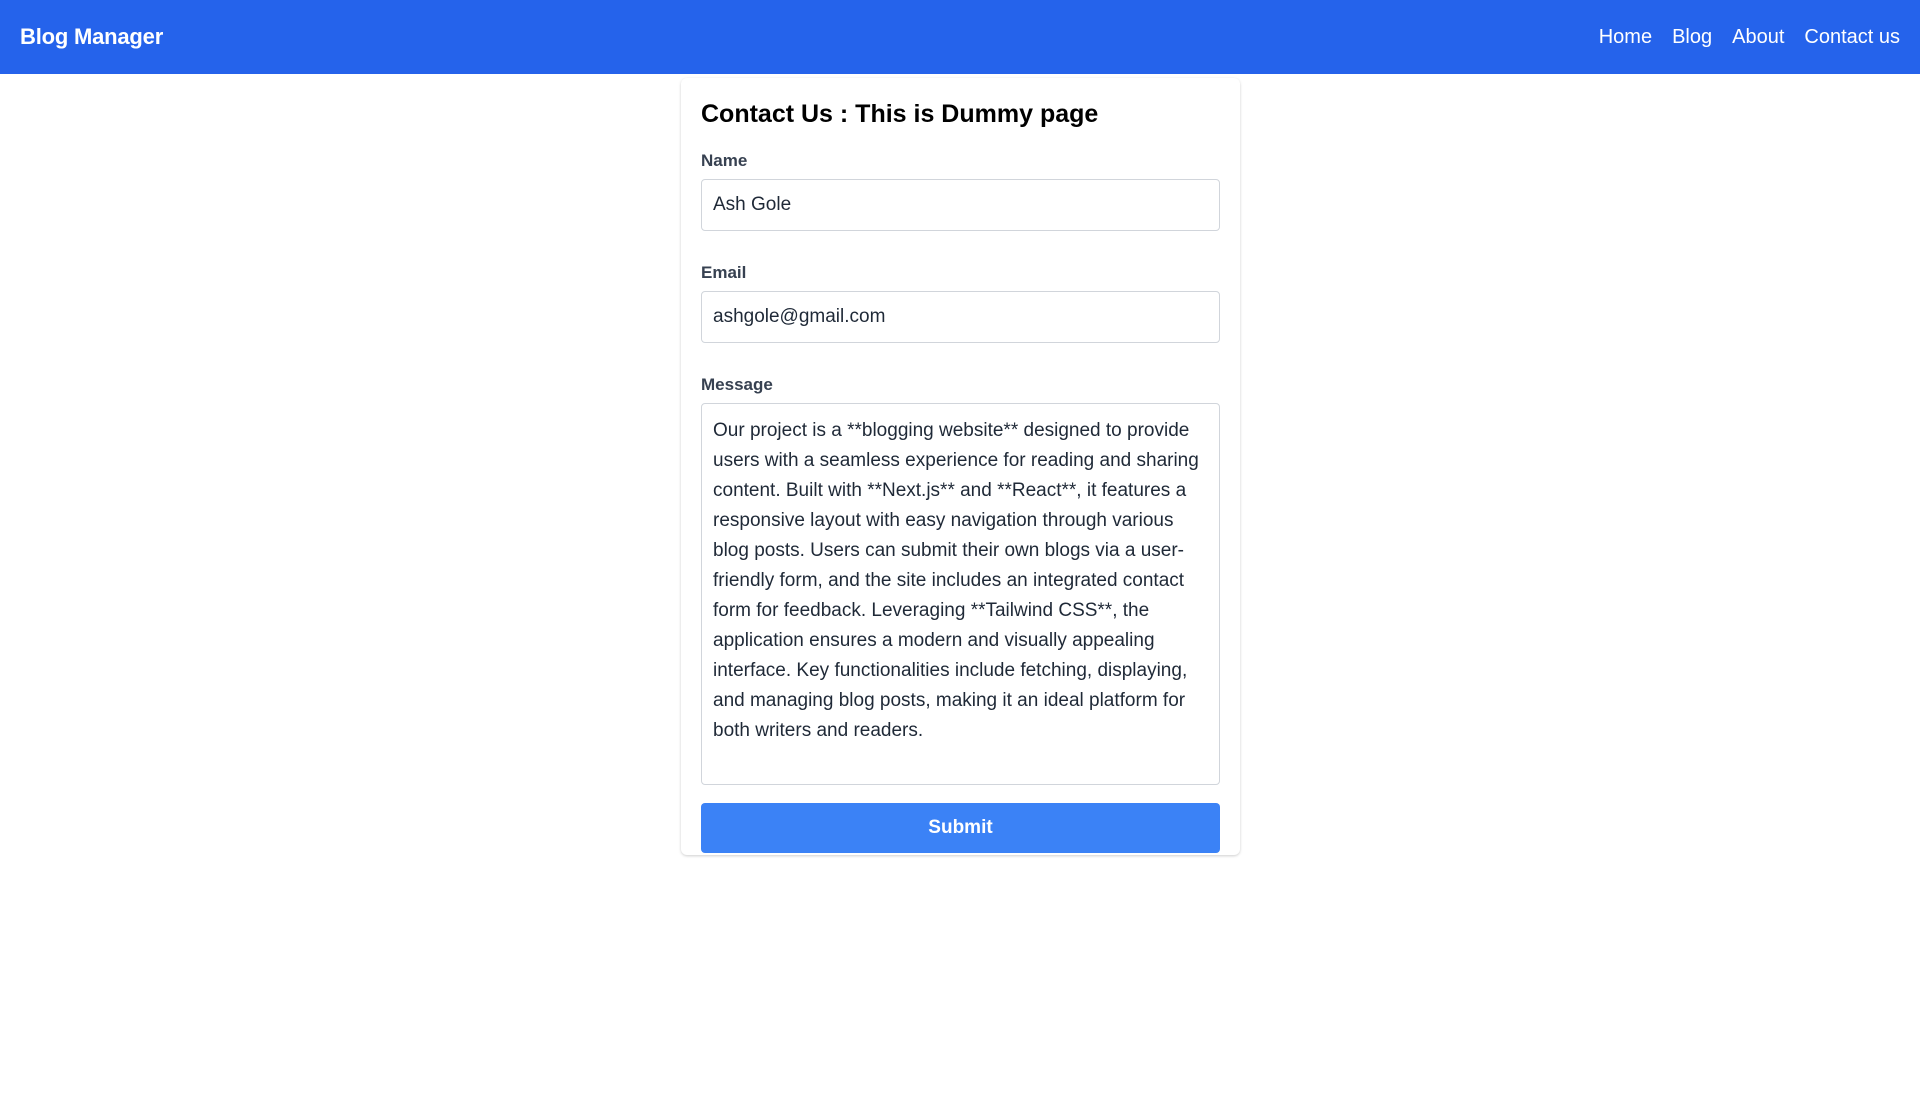 The height and width of the screenshot is (1106, 1920). I want to click on brand-logo-text: Blog Manager, so click(91, 37).